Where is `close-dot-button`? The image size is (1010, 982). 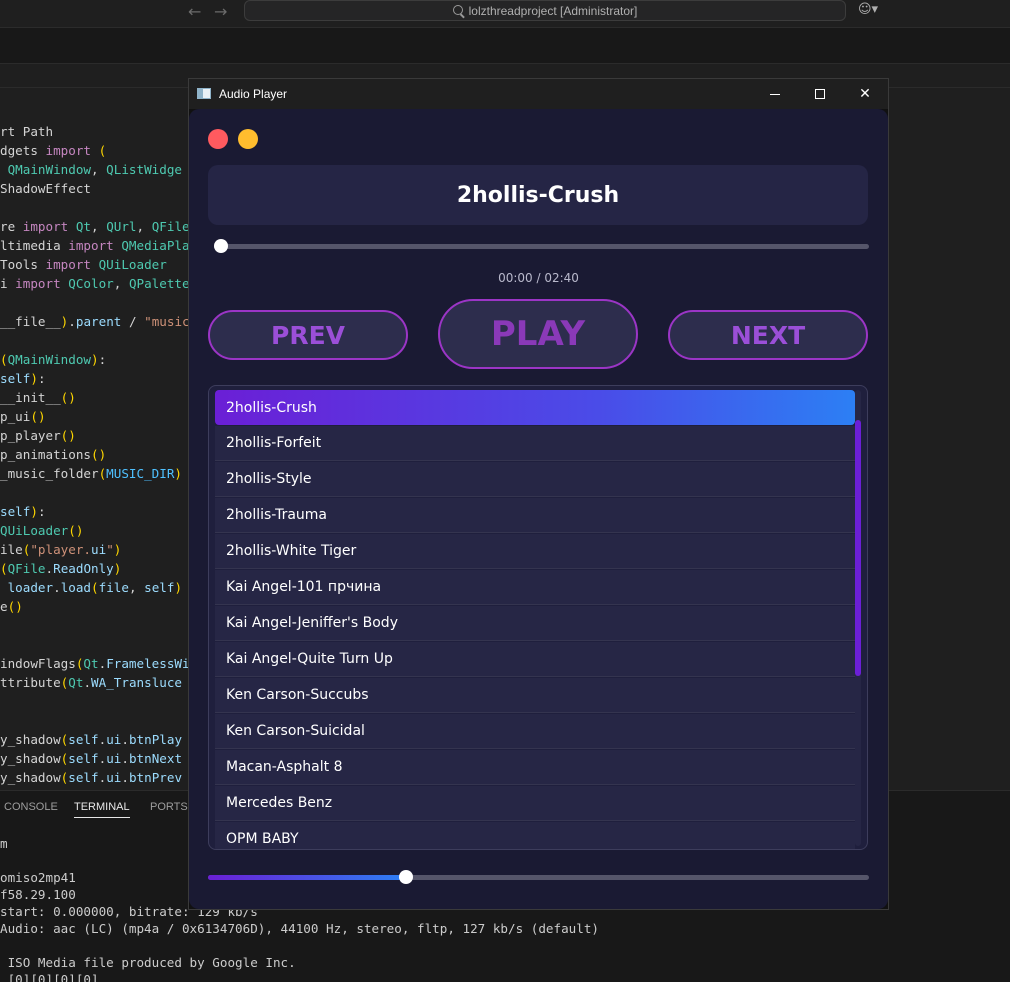 close-dot-button is located at coordinates (218, 139).